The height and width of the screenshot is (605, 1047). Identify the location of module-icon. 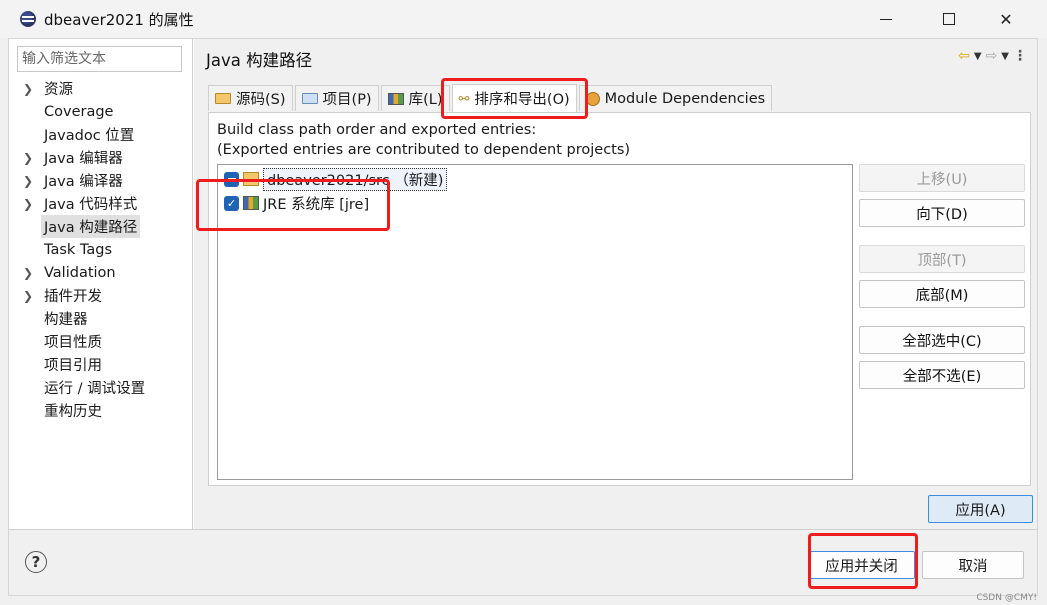
(592, 98).